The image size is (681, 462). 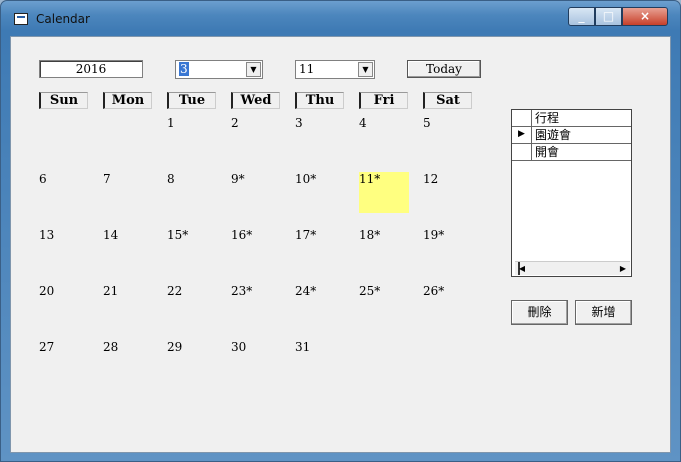 I want to click on weekday-header: Thu, so click(x=319, y=100).